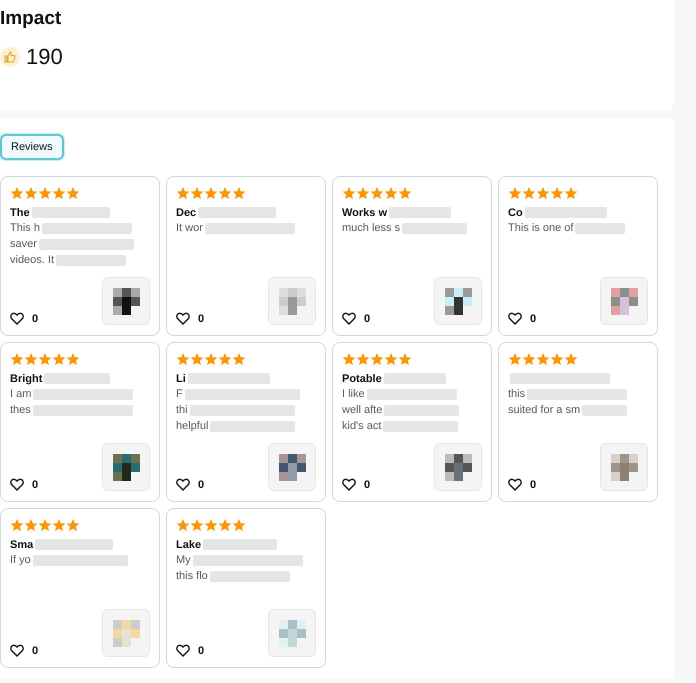 Image resolution: width=696 pixels, height=683 pixels. I want to click on review-title: Lake, so click(189, 544).